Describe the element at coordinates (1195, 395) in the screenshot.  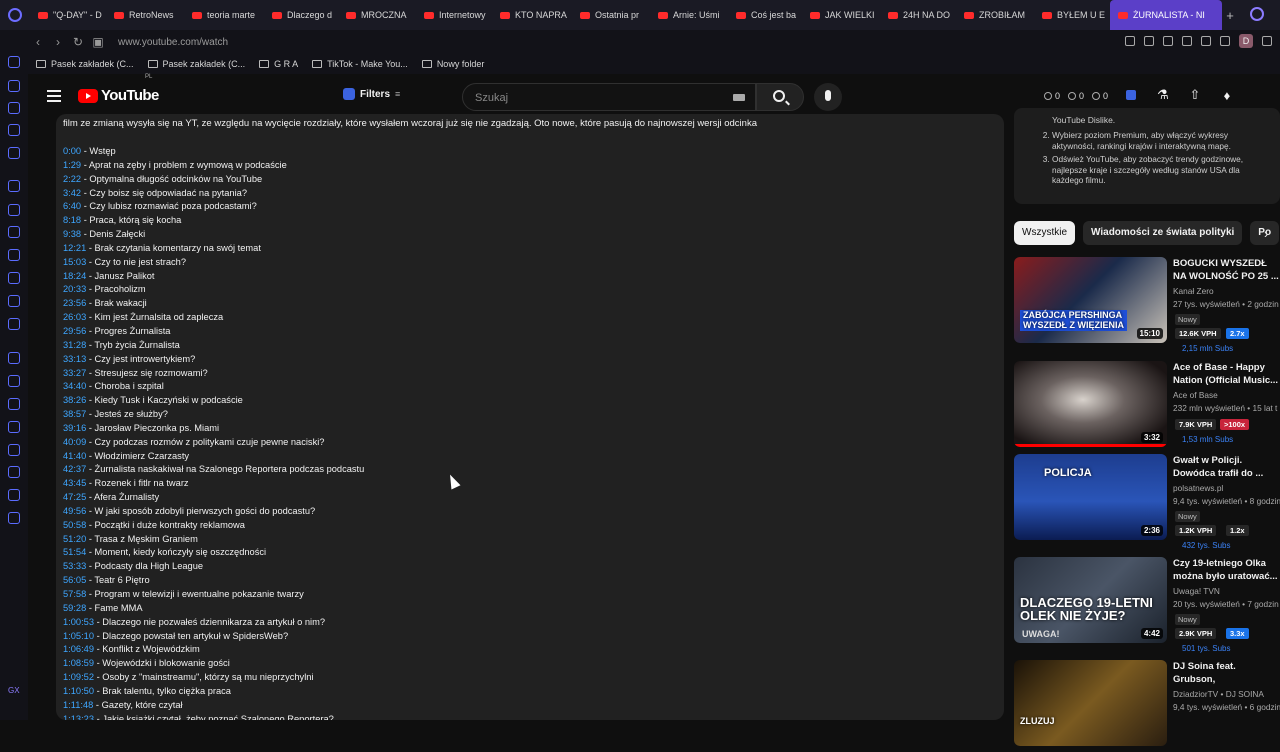
I see `channel-name: Ace of Base` at that location.